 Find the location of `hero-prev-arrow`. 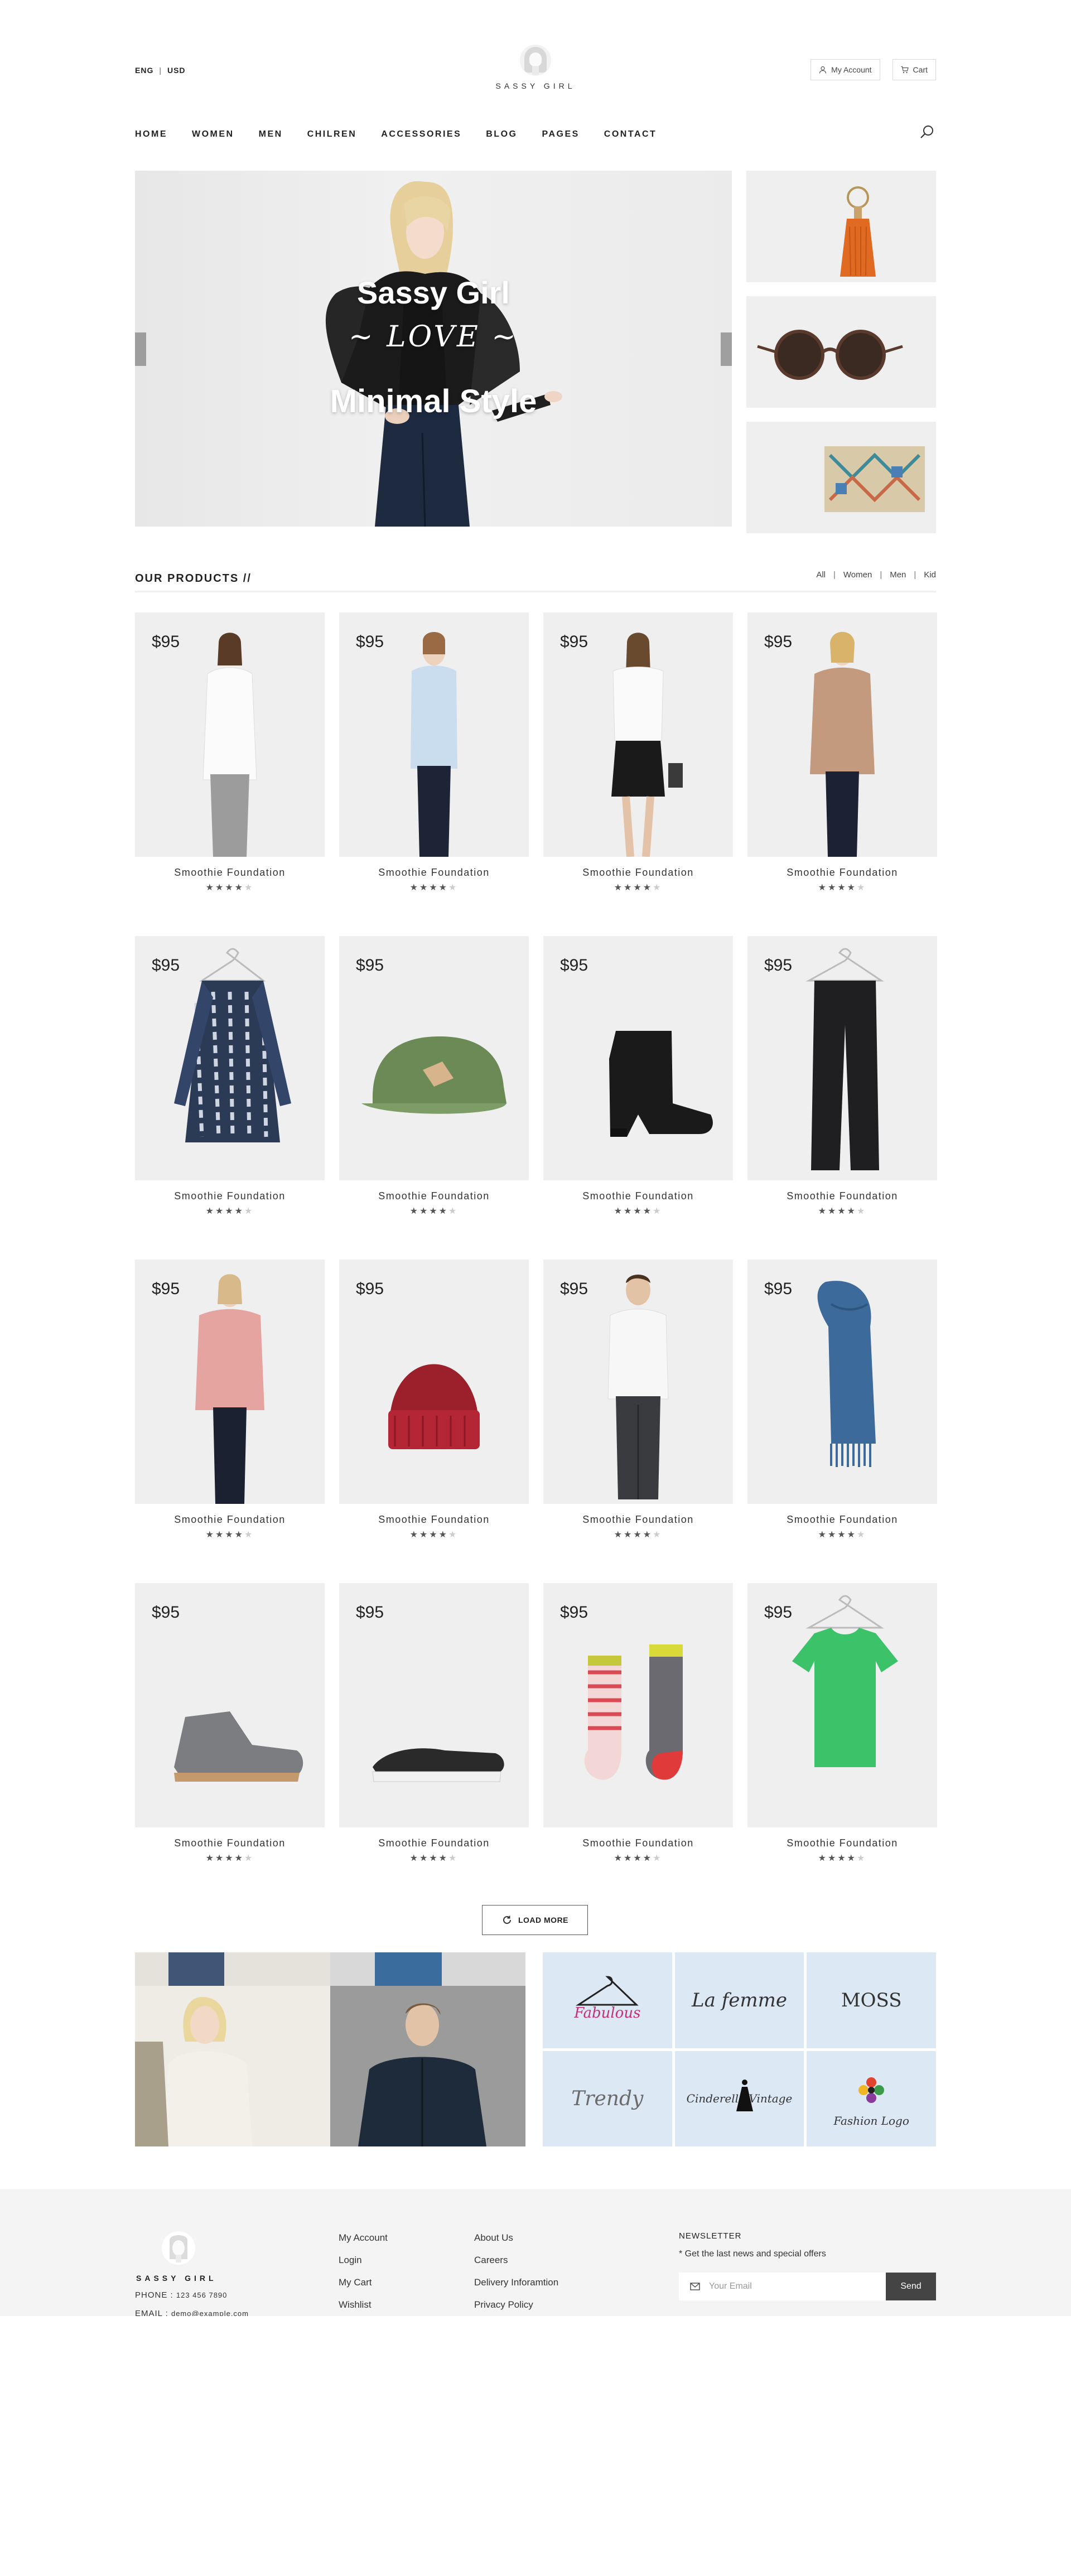

hero-prev-arrow is located at coordinates (141, 349).